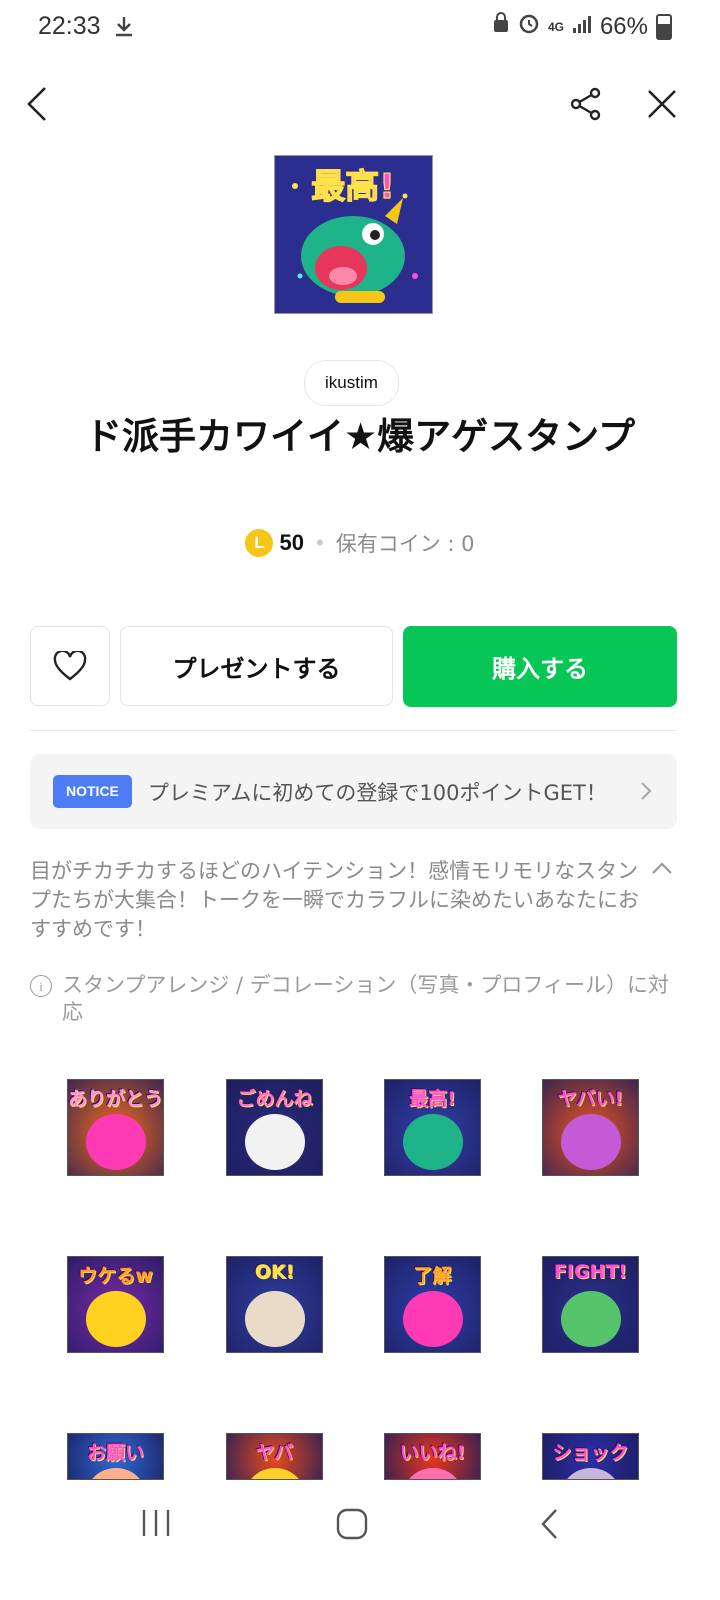 This screenshot has width=720, height=1600. Describe the element at coordinates (501, 26) in the screenshot. I see `lock-icon` at that location.